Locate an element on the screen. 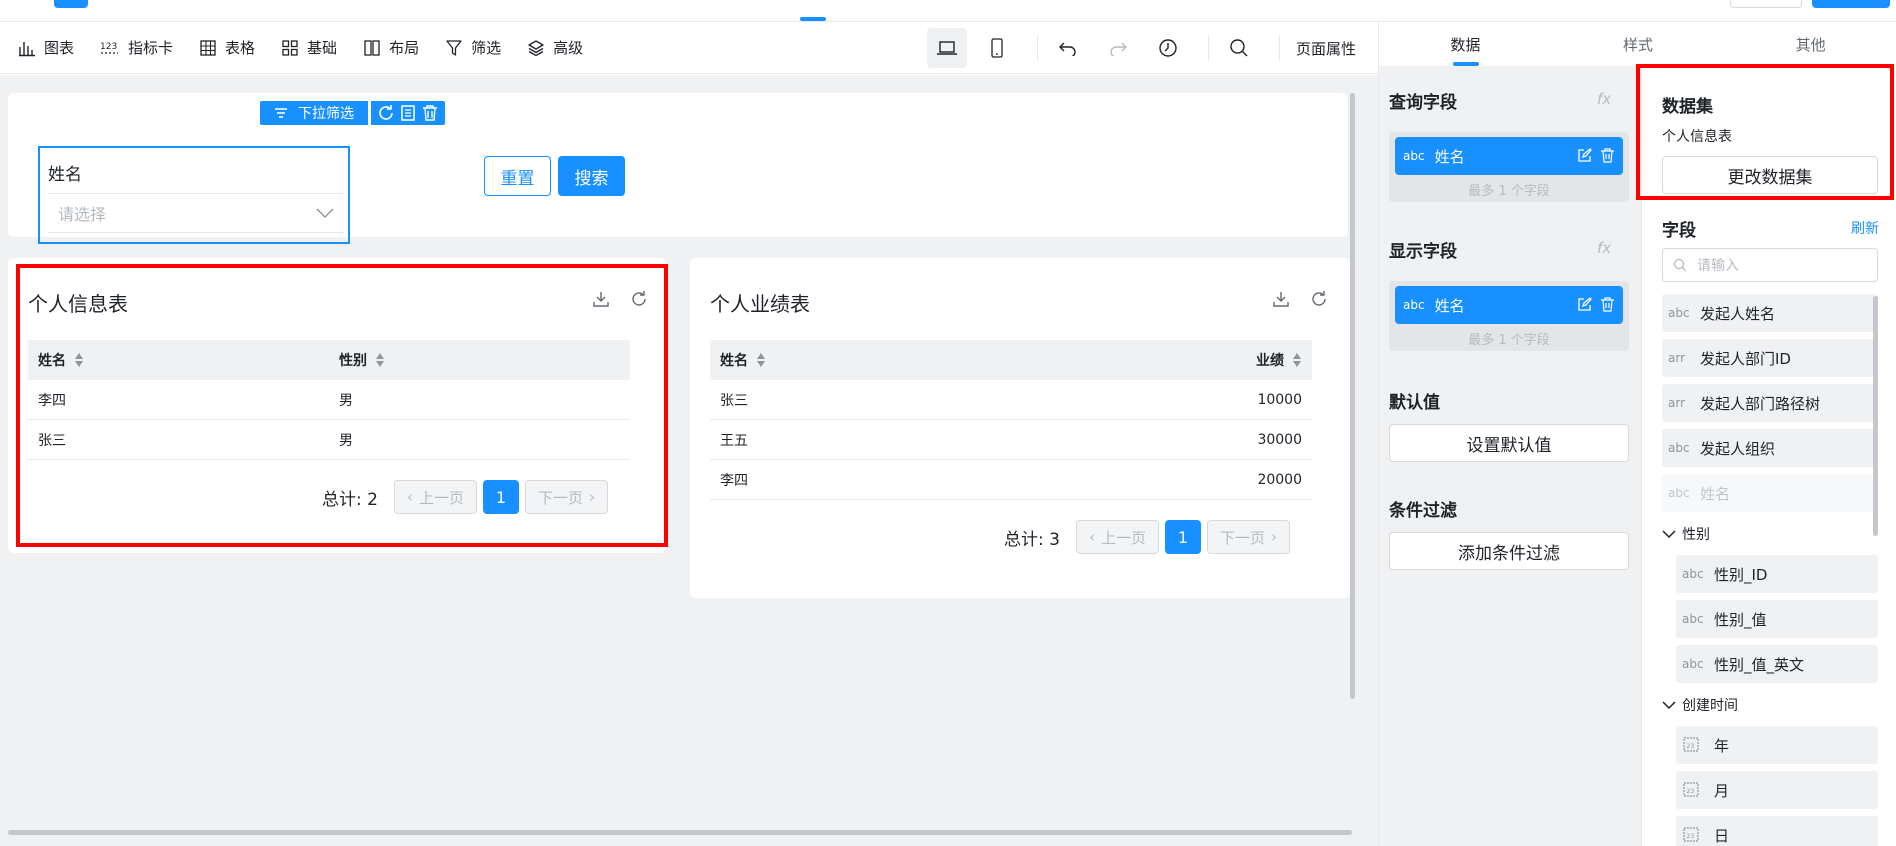 This screenshot has width=1896, height=846. field-item: abc 性别_值_英文 is located at coordinates (1777, 664).